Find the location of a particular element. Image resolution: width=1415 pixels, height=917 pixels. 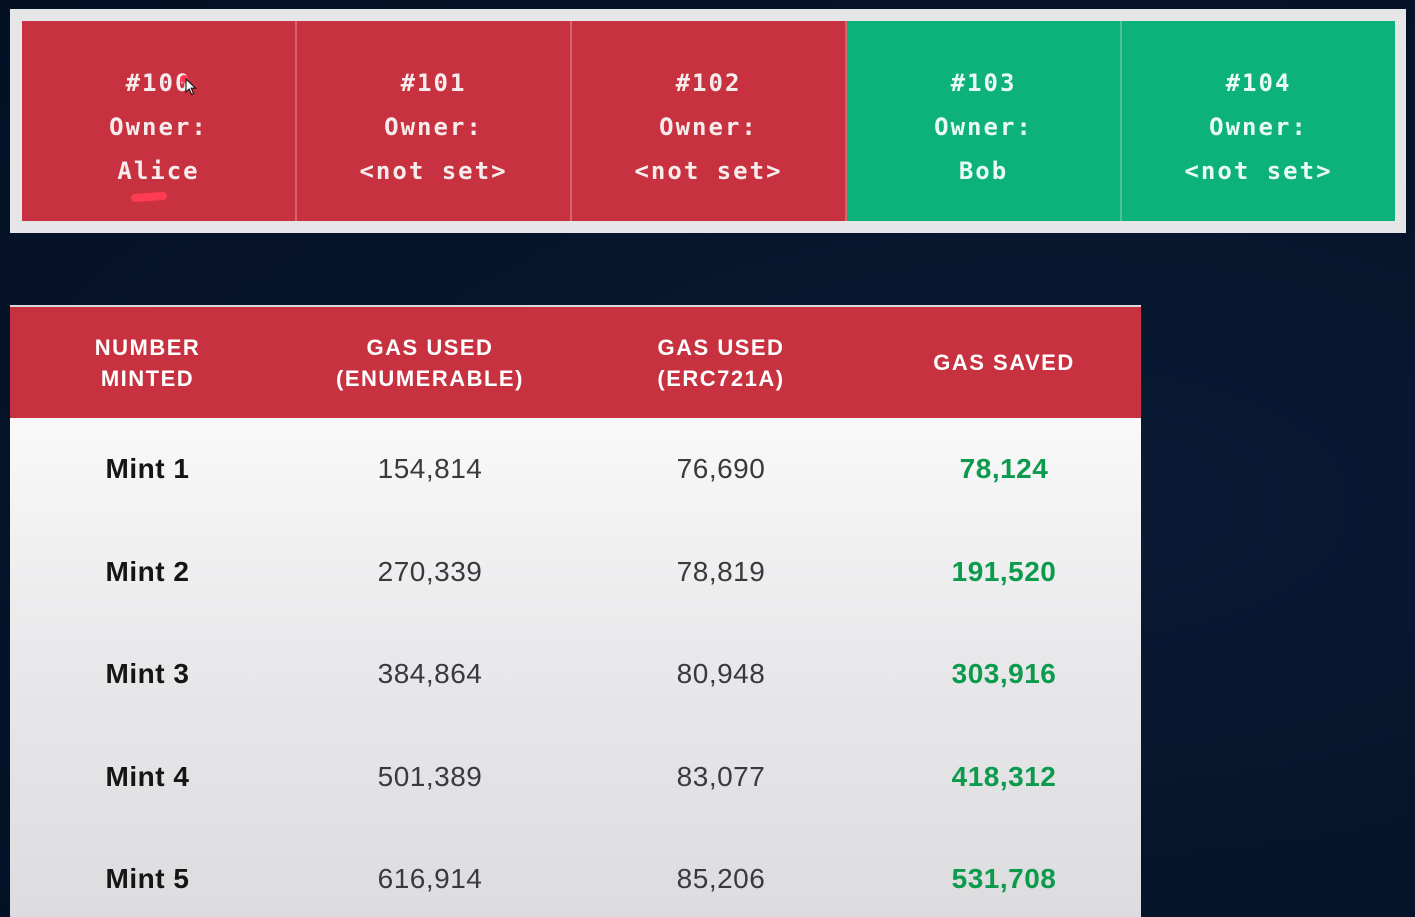

gas-erc721a-cell: 76,690 is located at coordinates (721, 469).